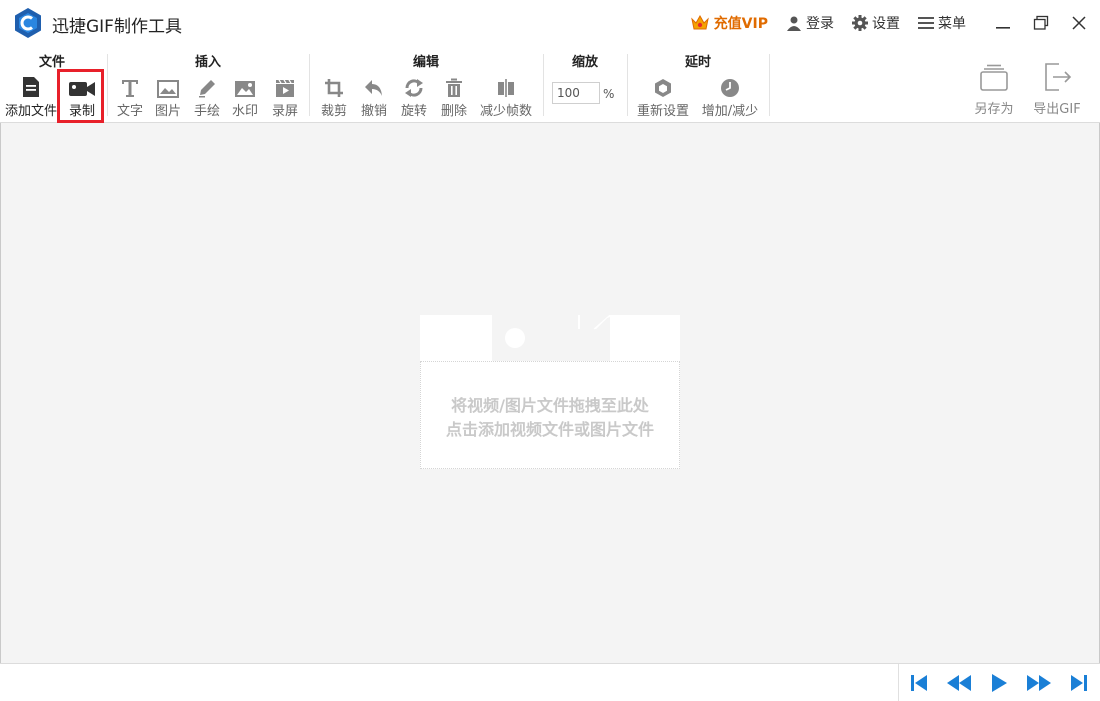 The height and width of the screenshot is (701, 1100). I want to click on close-button, so click(1079, 23).